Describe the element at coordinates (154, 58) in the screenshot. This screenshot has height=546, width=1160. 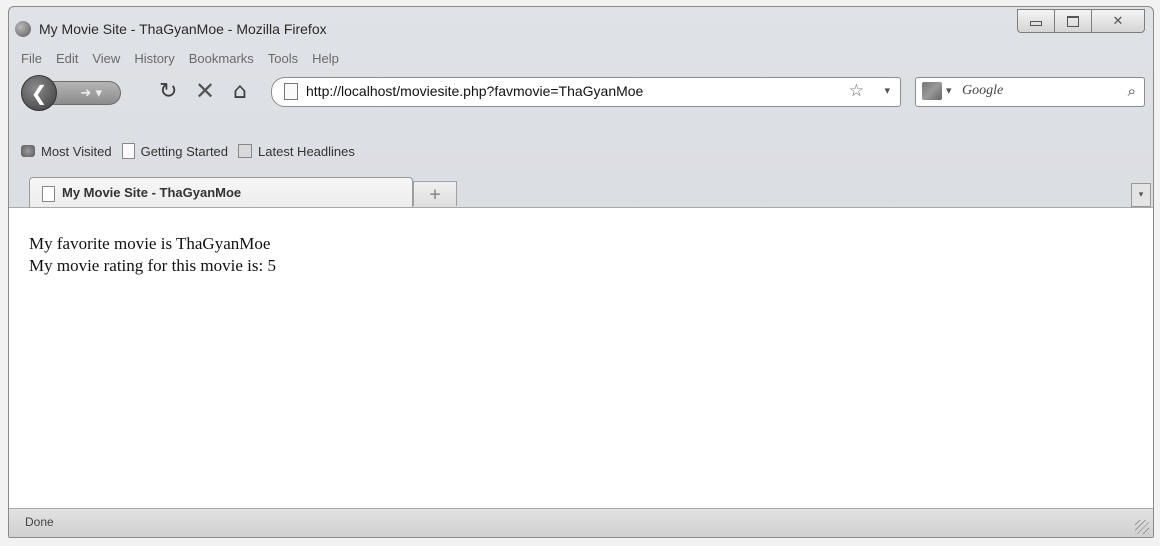
I see `menu-history: History` at that location.